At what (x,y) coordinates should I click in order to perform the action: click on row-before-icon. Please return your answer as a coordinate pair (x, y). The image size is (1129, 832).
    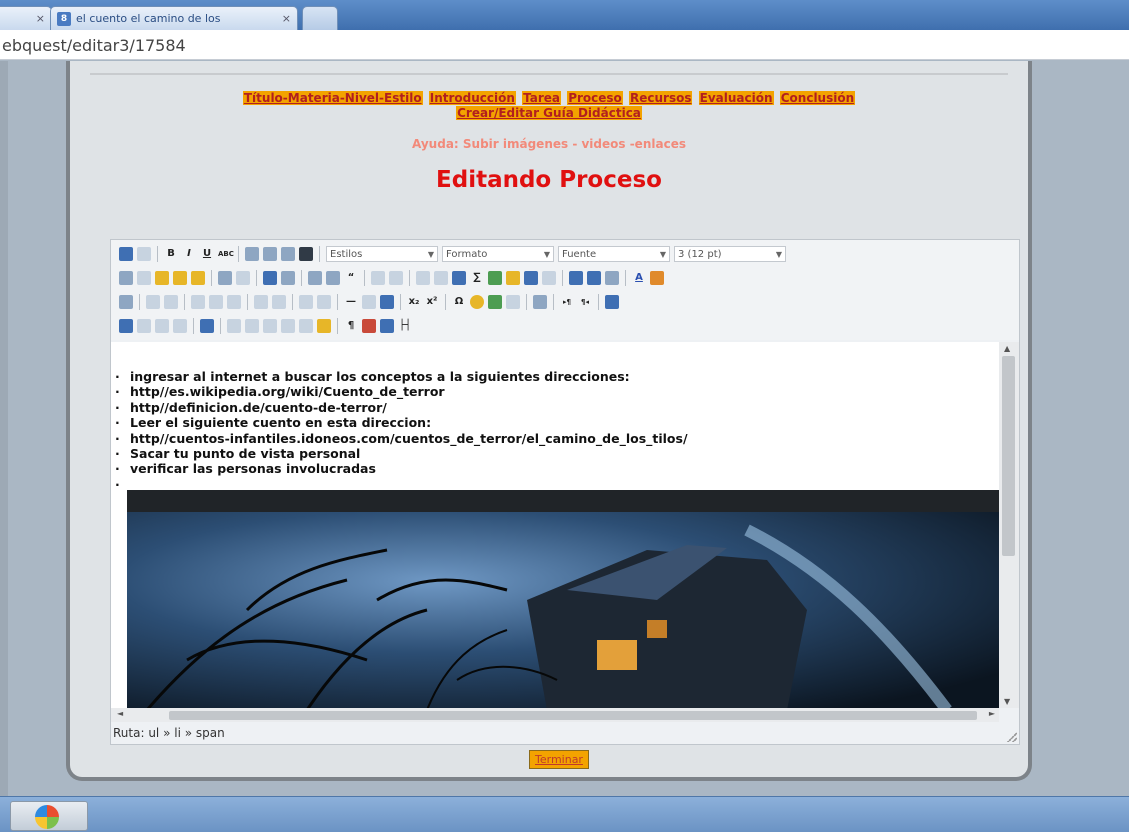
    Looking at the image, I should click on (153, 302).